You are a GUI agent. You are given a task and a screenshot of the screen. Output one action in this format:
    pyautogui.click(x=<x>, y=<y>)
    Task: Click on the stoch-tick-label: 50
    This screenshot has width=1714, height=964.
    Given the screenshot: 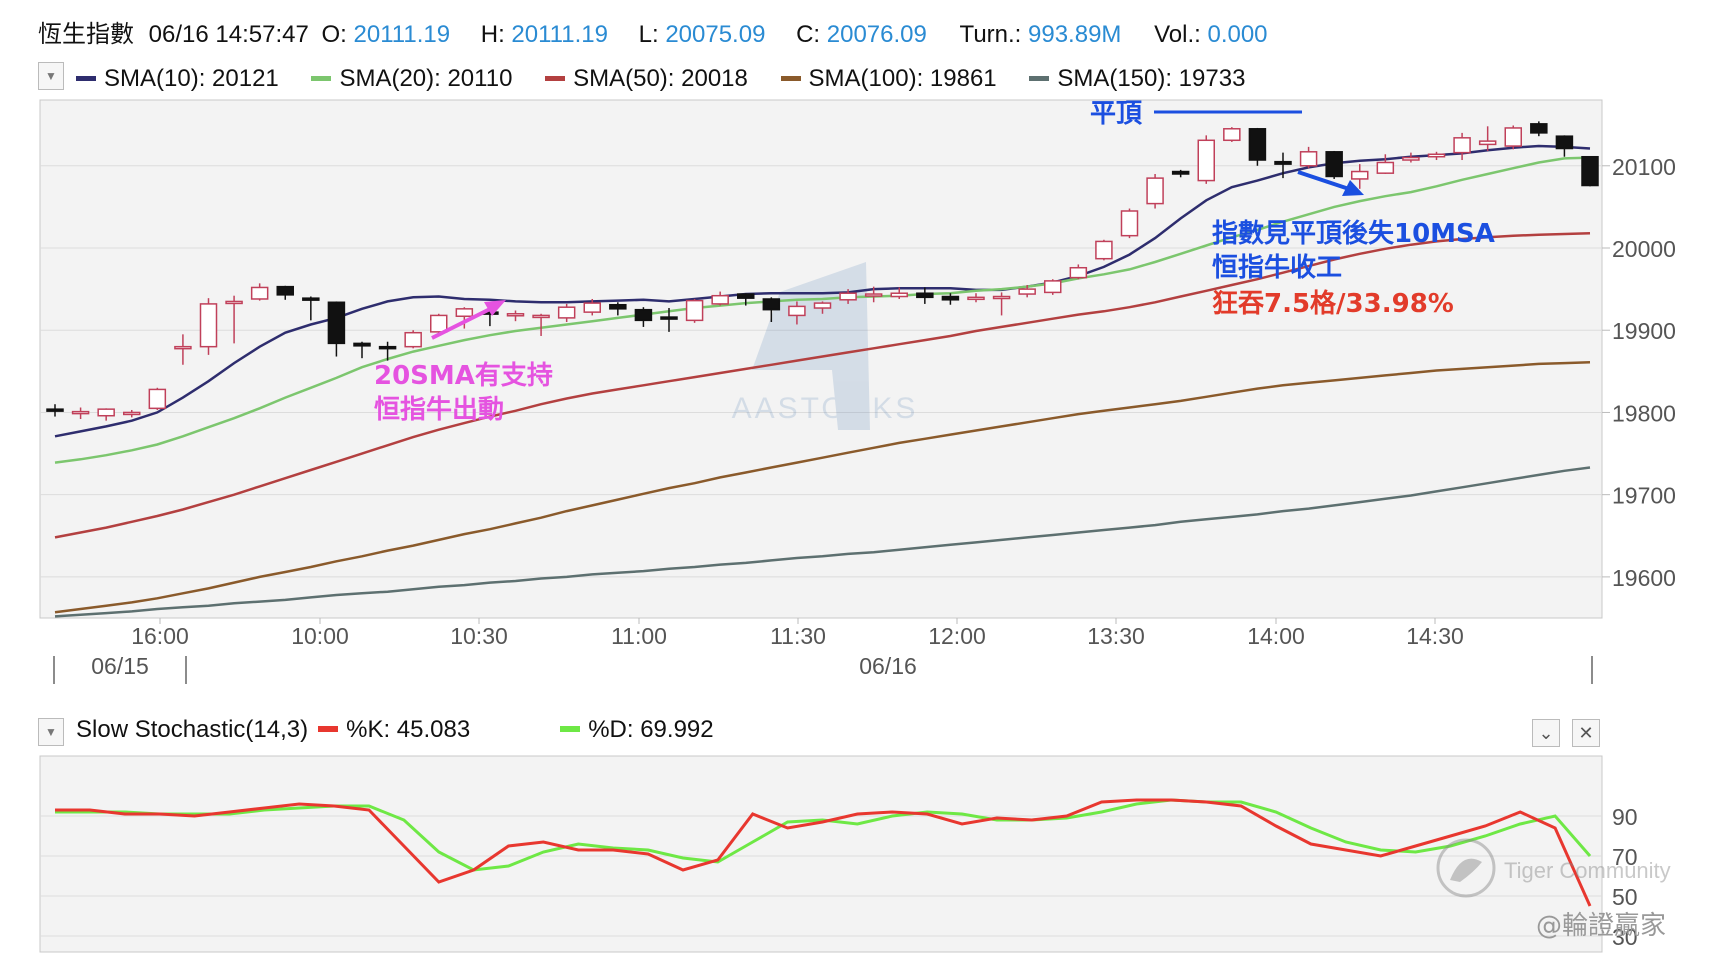 What is the action you would take?
    pyautogui.click(x=1625, y=897)
    